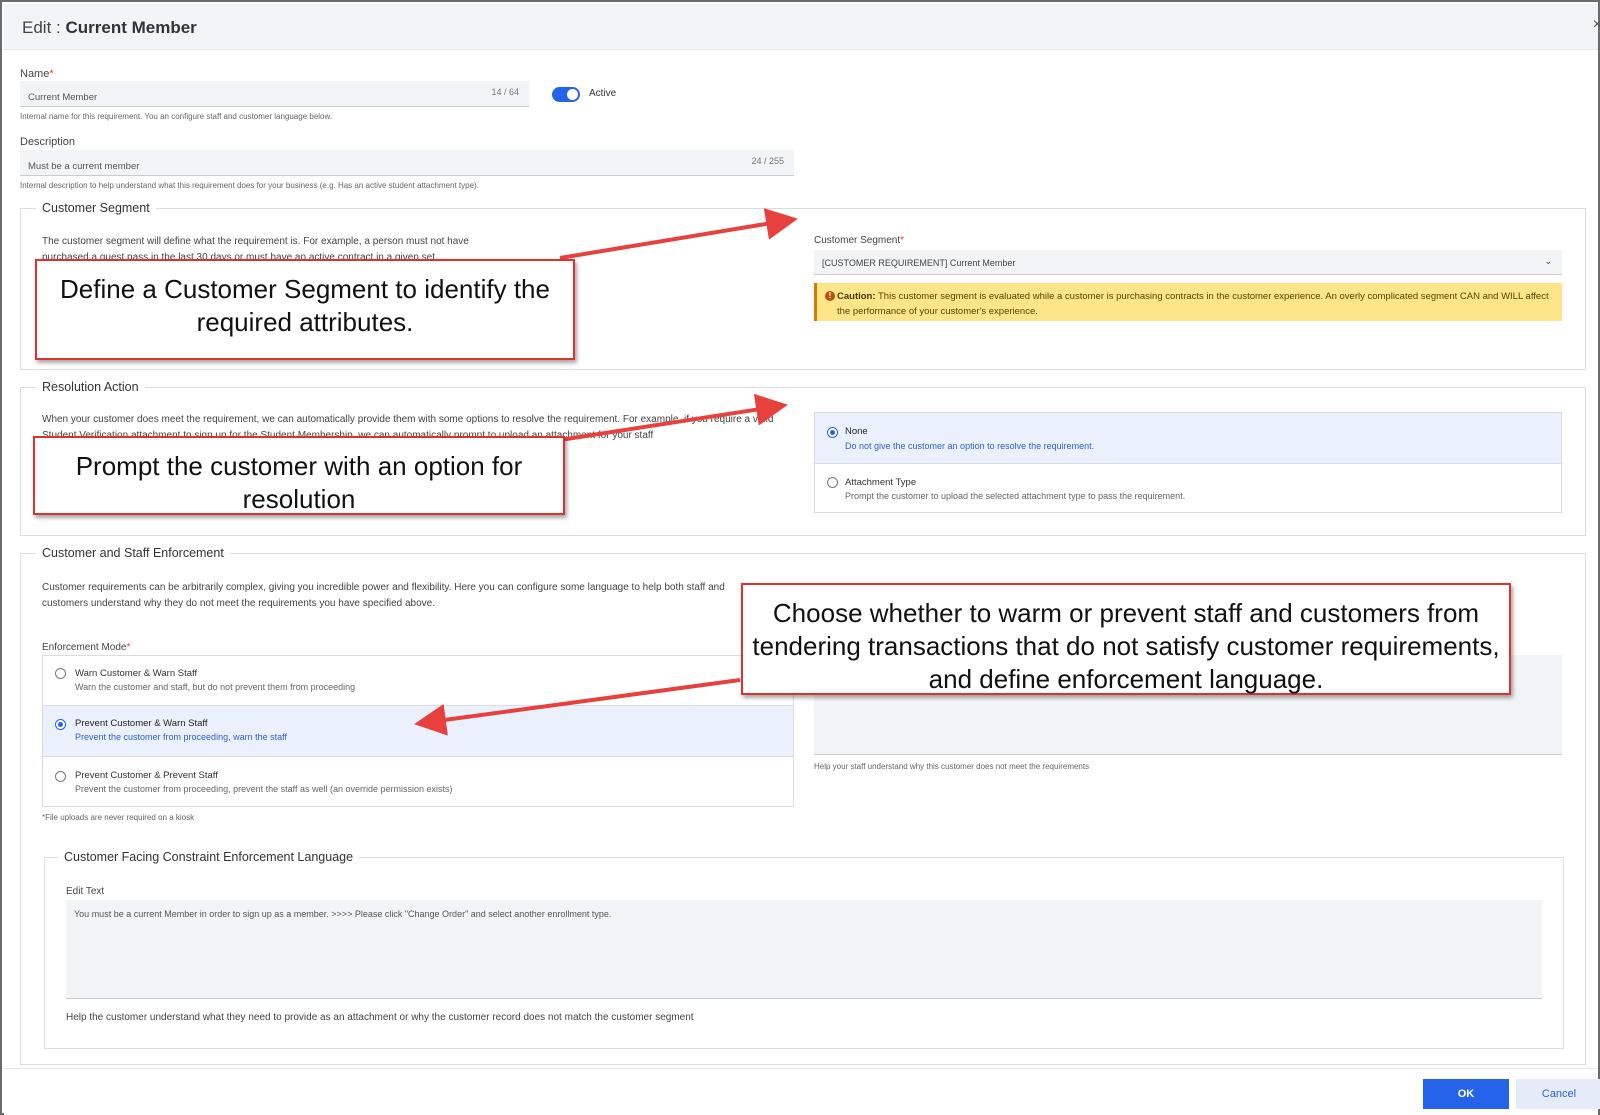  What do you see at coordinates (1596, 25) in the screenshot?
I see `close-icon: ×` at bounding box center [1596, 25].